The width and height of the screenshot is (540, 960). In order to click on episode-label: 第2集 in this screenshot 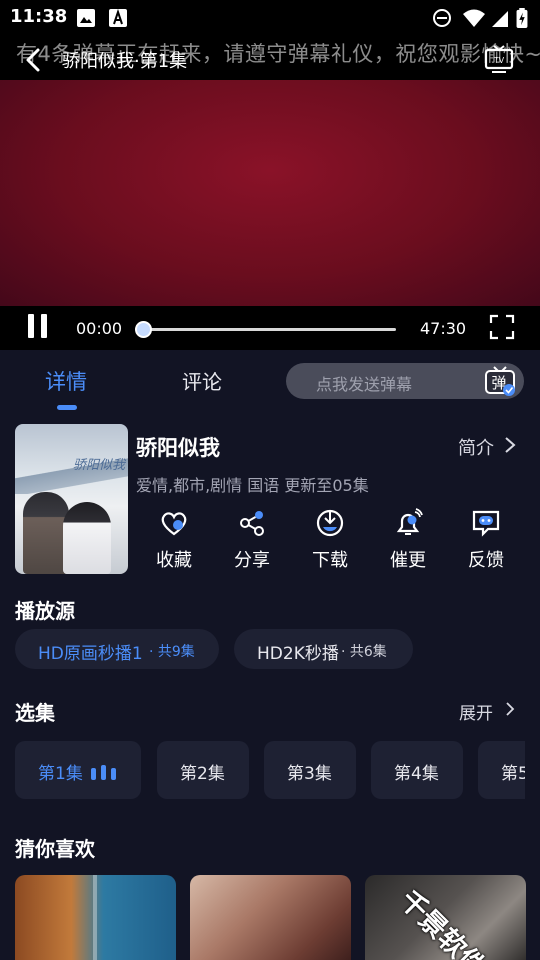, I will do `click(202, 774)`.